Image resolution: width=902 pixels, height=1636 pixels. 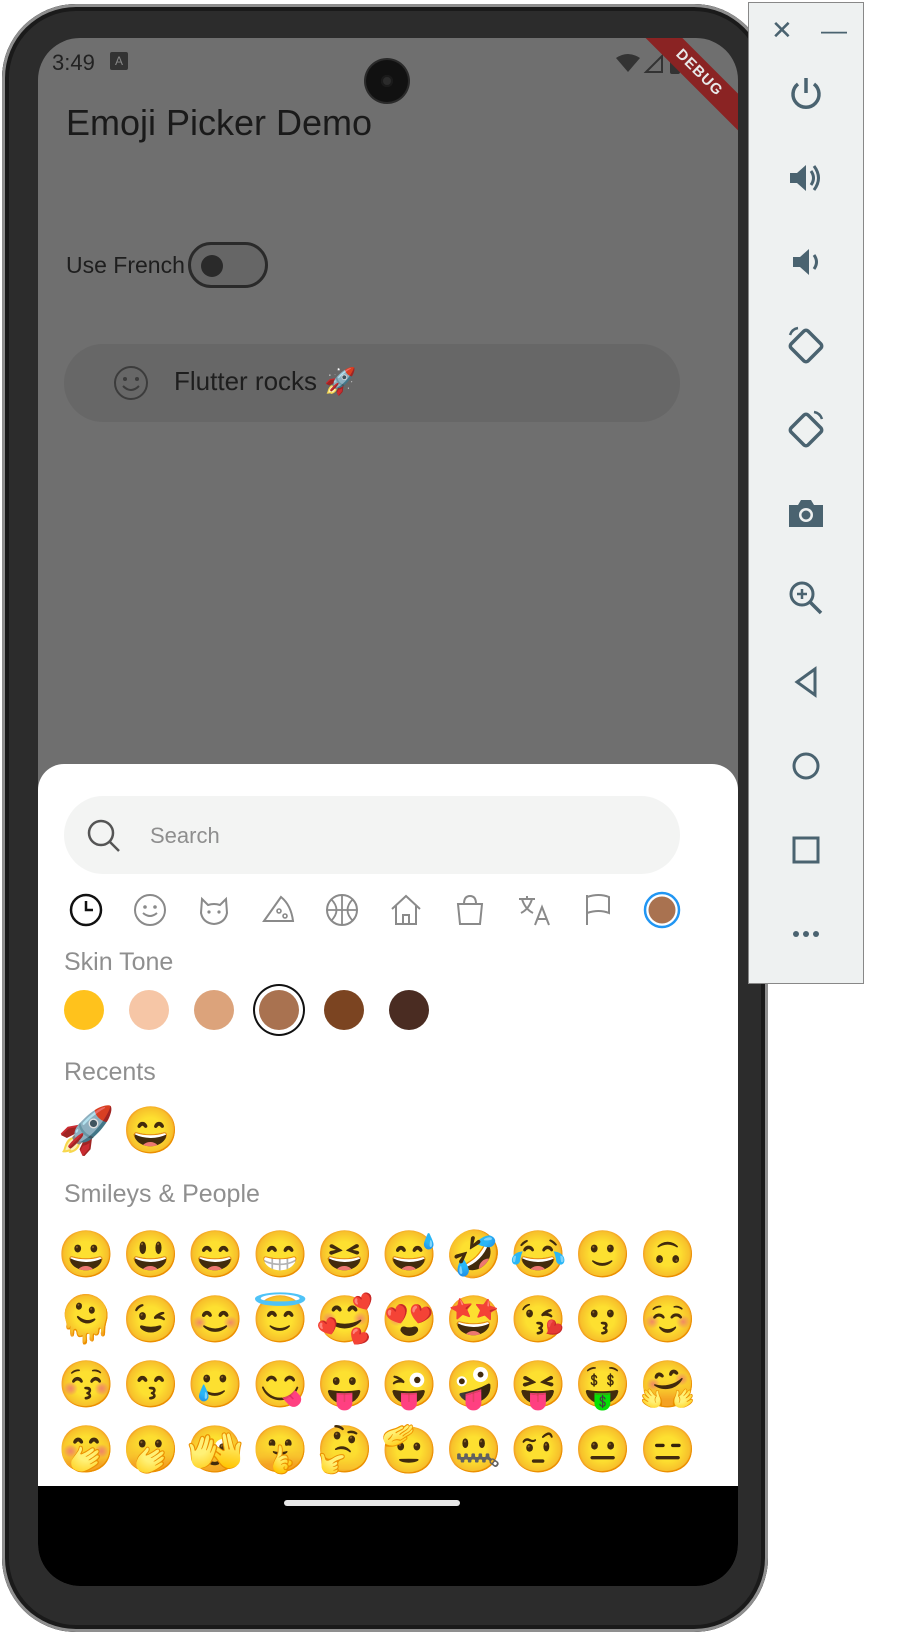 What do you see at coordinates (214, 910) in the screenshot?
I see `animal-icon` at bounding box center [214, 910].